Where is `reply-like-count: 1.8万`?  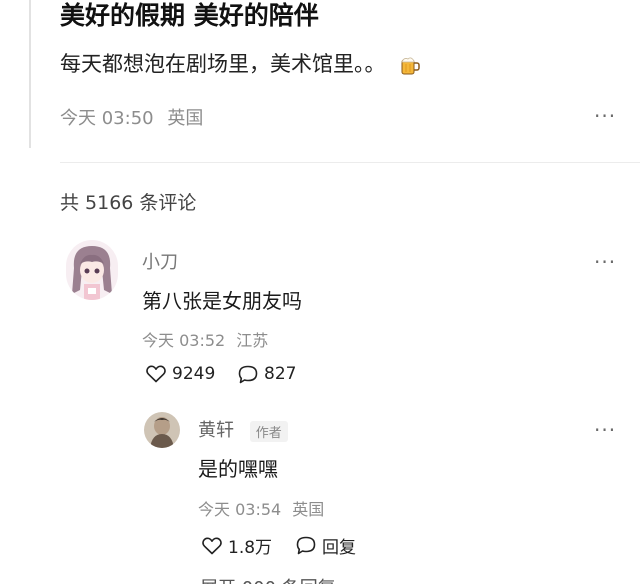
reply-like-count: 1.8万 is located at coordinates (250, 548).